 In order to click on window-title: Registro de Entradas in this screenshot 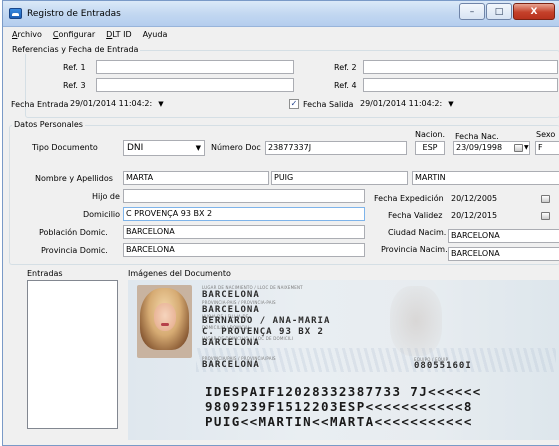, I will do `click(74, 14)`.